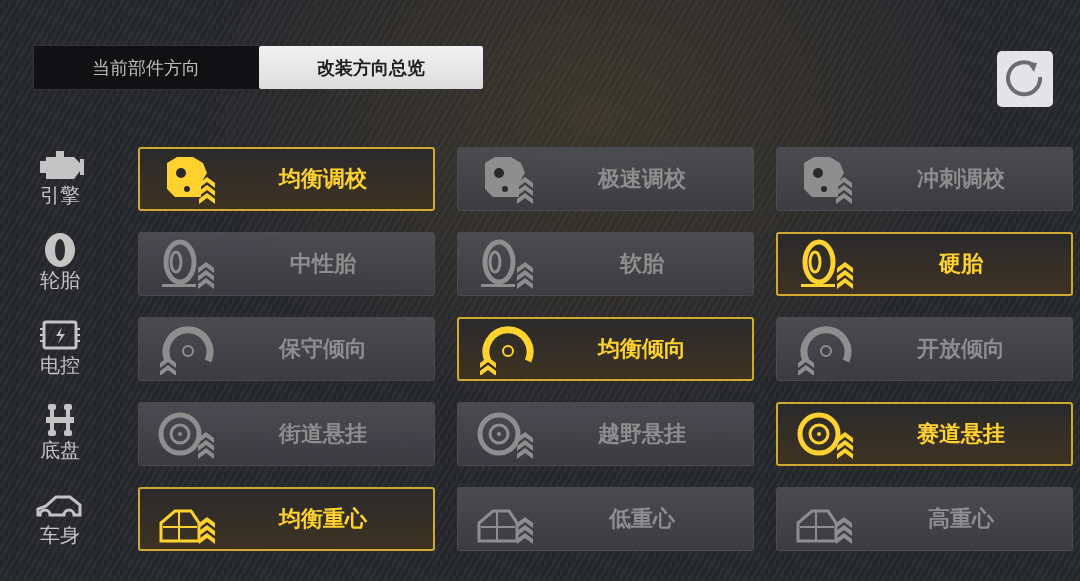 Image resolution: width=1080 pixels, height=581 pixels. What do you see at coordinates (370, 67) in the screenshot?
I see `tab: 改装方向总览` at bounding box center [370, 67].